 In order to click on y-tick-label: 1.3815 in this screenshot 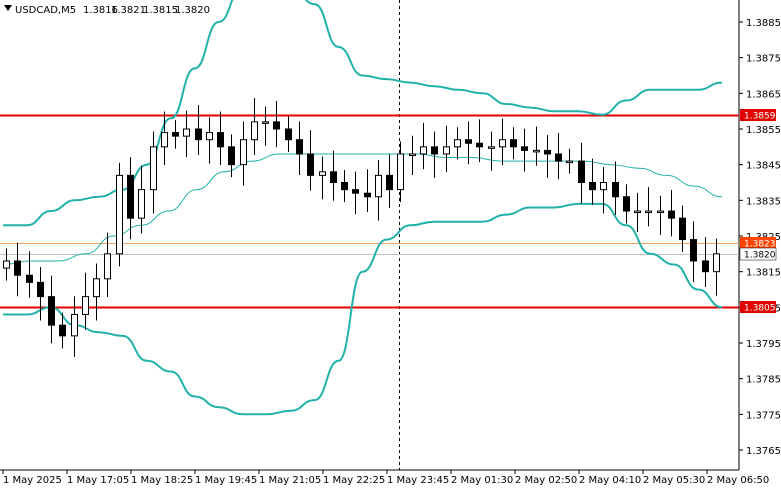, I will do `click(763, 273)`.